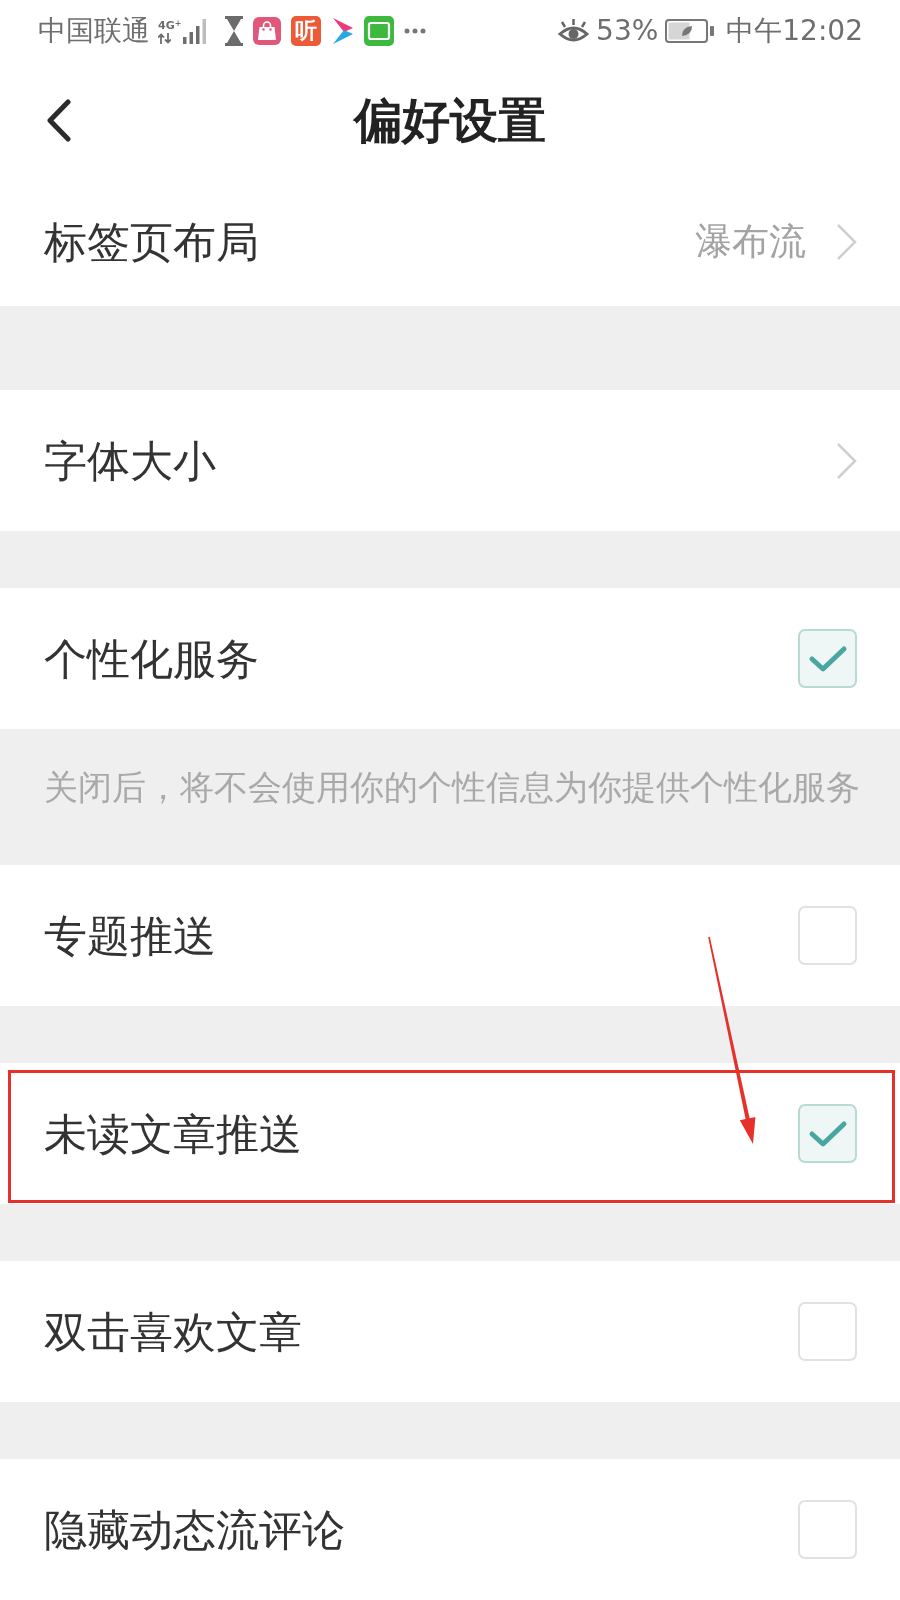  What do you see at coordinates (170, 25) in the screenshot?
I see `network-type-label: 4G$^{+}$` at bounding box center [170, 25].